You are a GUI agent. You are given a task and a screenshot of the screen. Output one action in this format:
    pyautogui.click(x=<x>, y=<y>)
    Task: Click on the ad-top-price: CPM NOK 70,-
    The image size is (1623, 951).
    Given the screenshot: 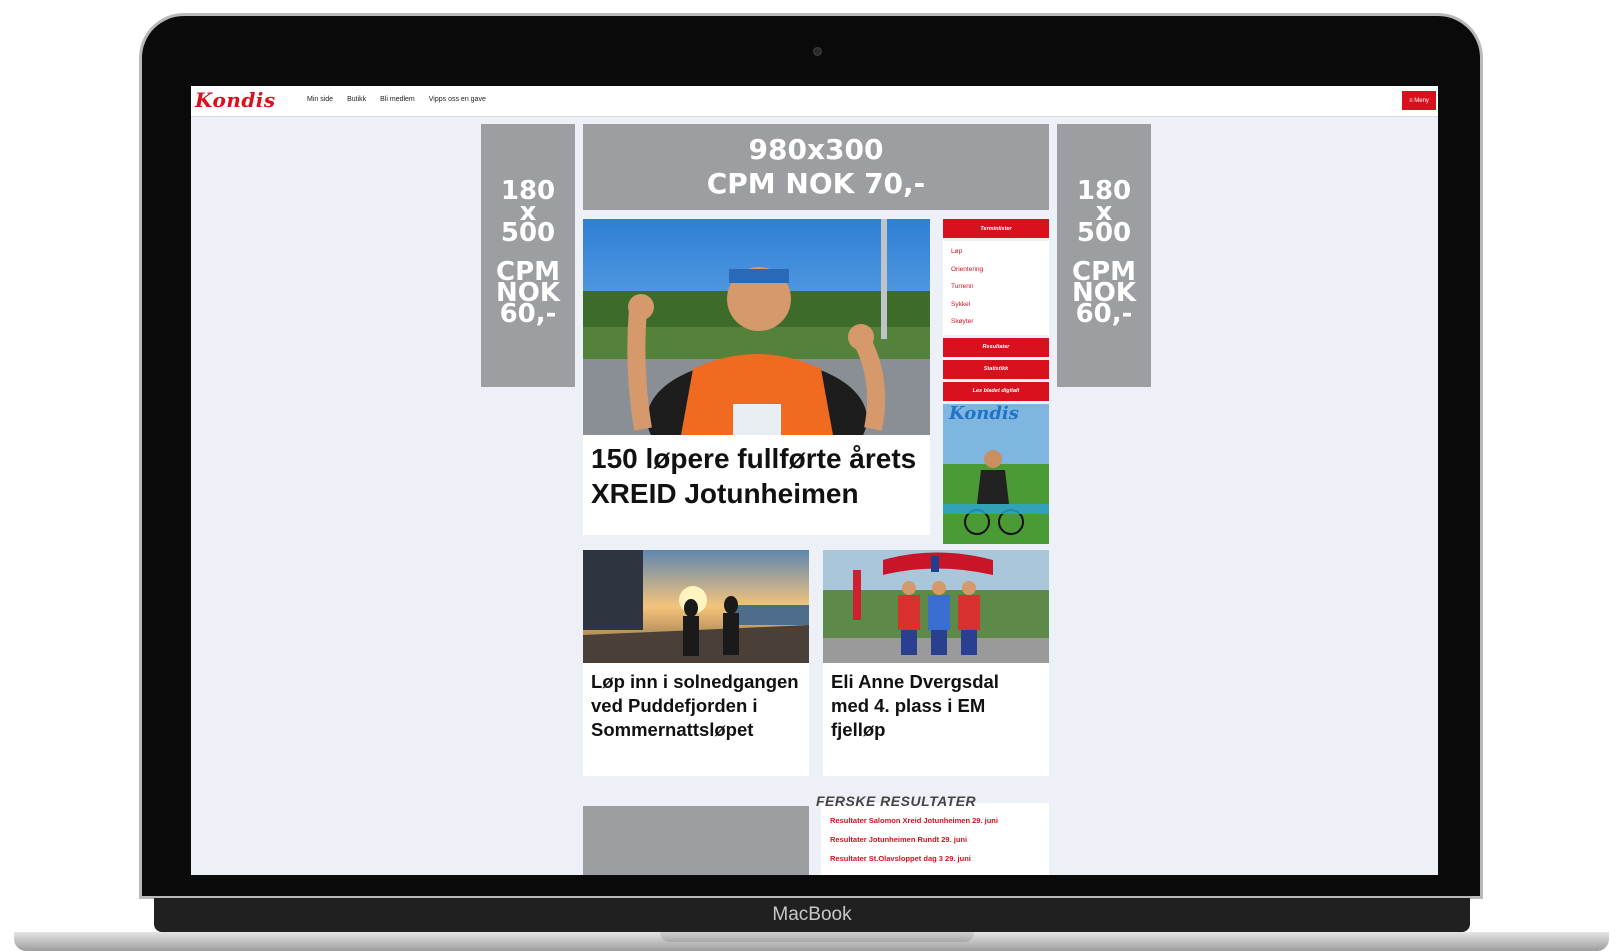 What is the action you would take?
    pyautogui.click(x=816, y=183)
    